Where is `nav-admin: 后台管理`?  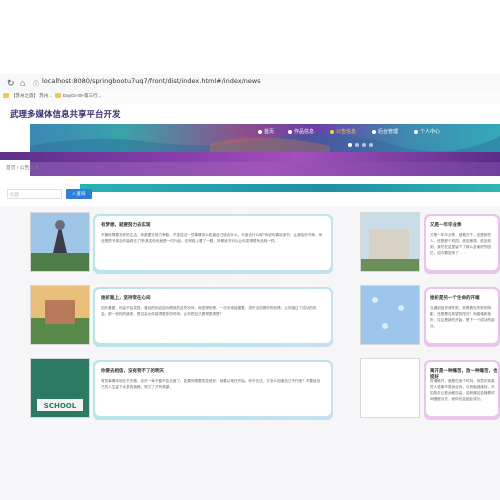
nav-admin: 后台管理 is located at coordinates (385, 131).